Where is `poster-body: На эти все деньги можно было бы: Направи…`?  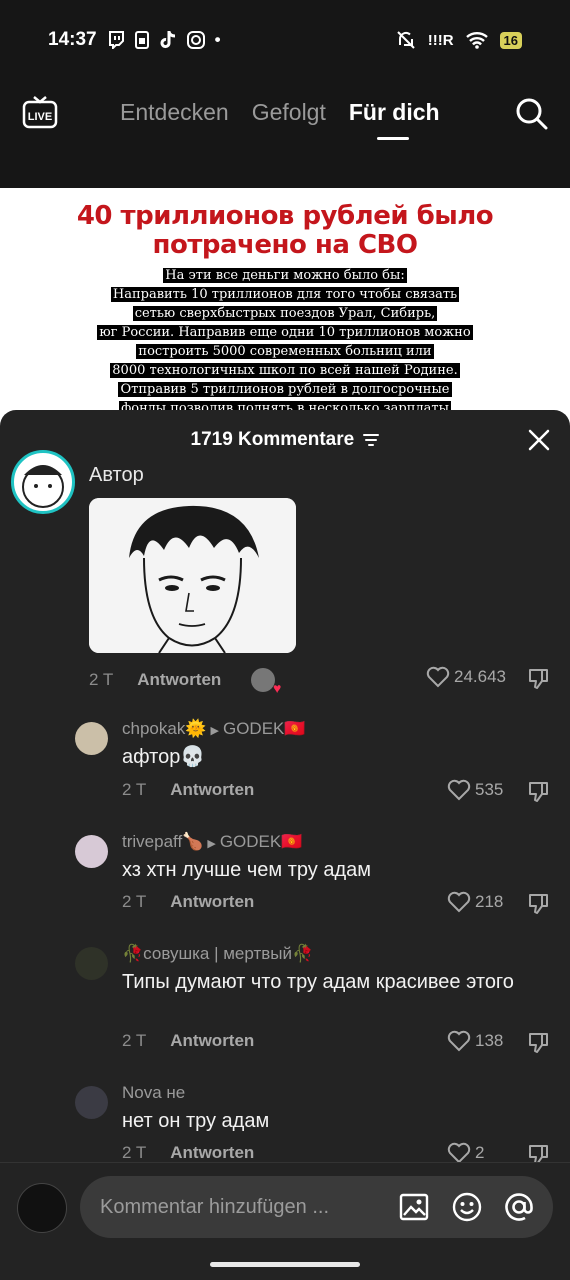
poster-body: На эти все деньги можно было бы: Направи… is located at coordinates (285, 342).